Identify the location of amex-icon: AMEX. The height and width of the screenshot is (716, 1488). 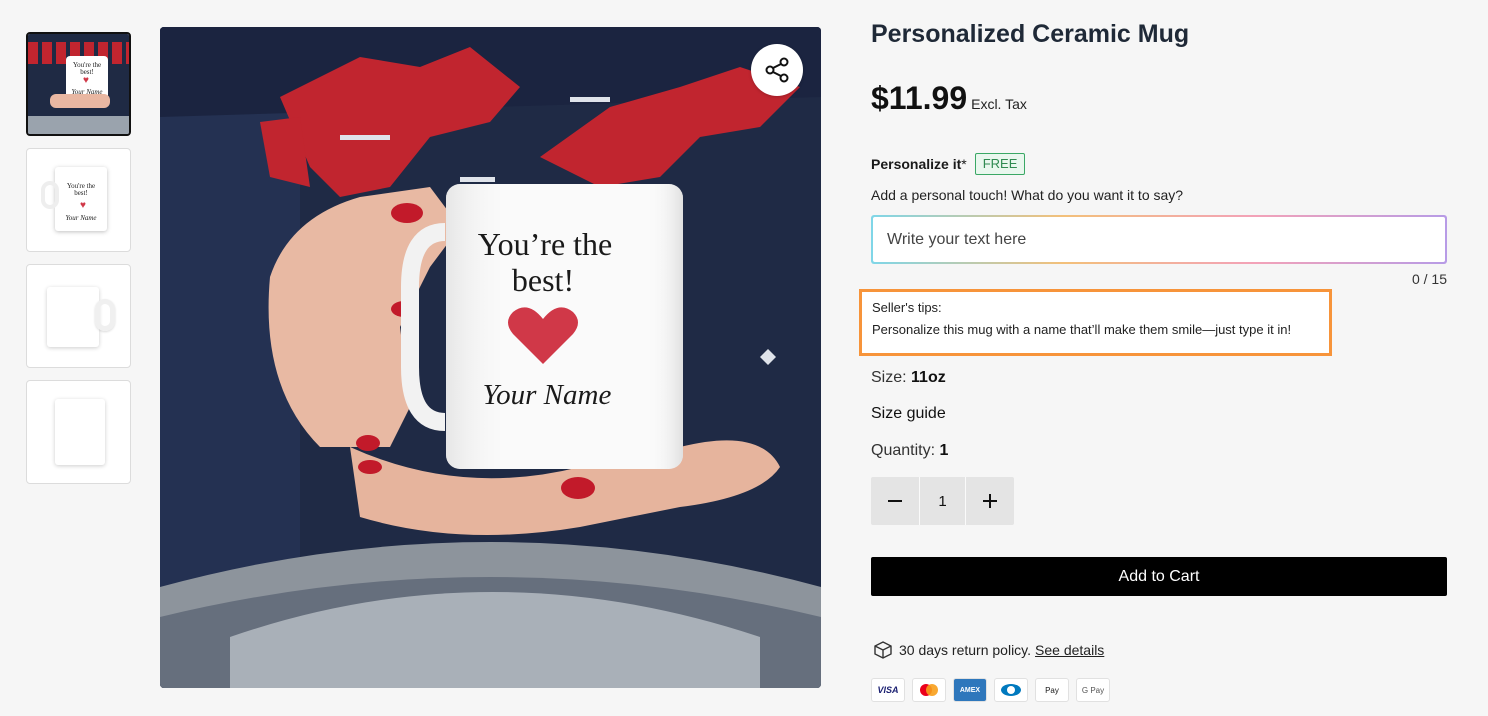
(970, 690).